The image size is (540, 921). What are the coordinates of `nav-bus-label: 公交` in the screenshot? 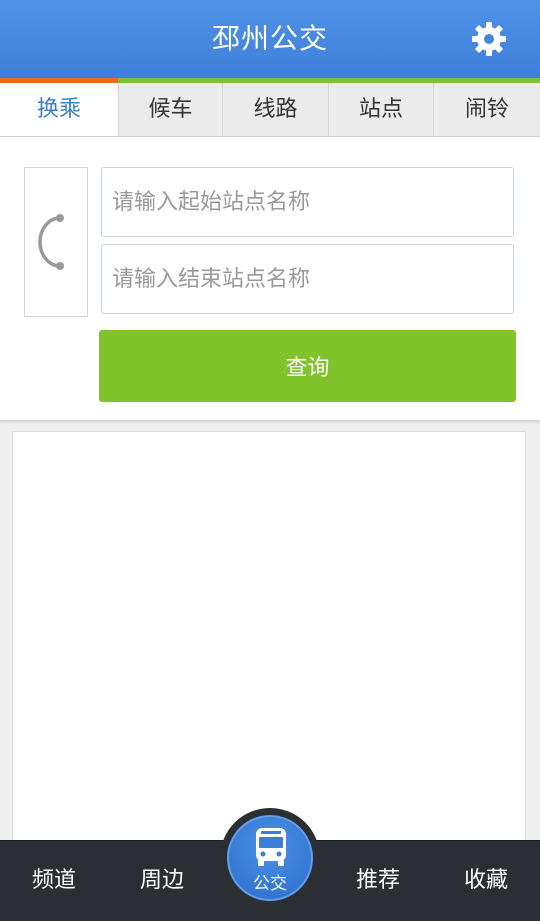 It's located at (270, 884).